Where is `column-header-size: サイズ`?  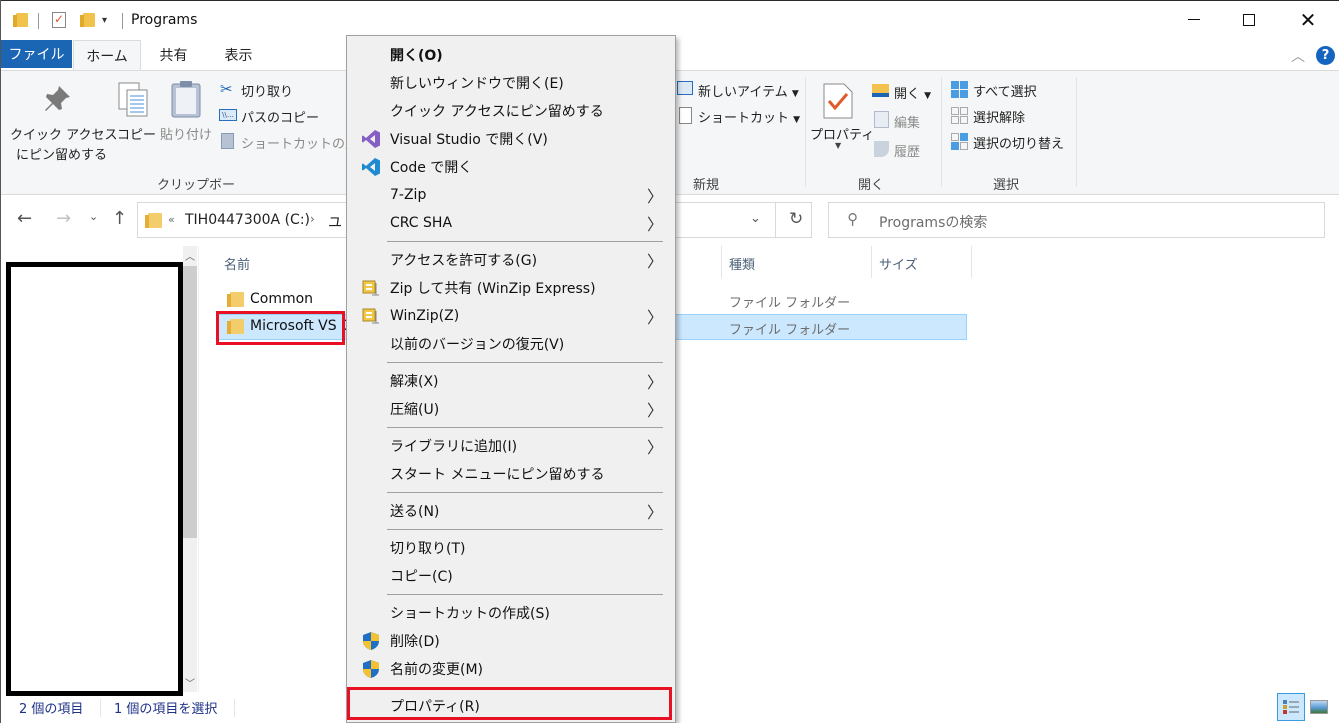 column-header-size: サイズ is located at coordinates (898, 263).